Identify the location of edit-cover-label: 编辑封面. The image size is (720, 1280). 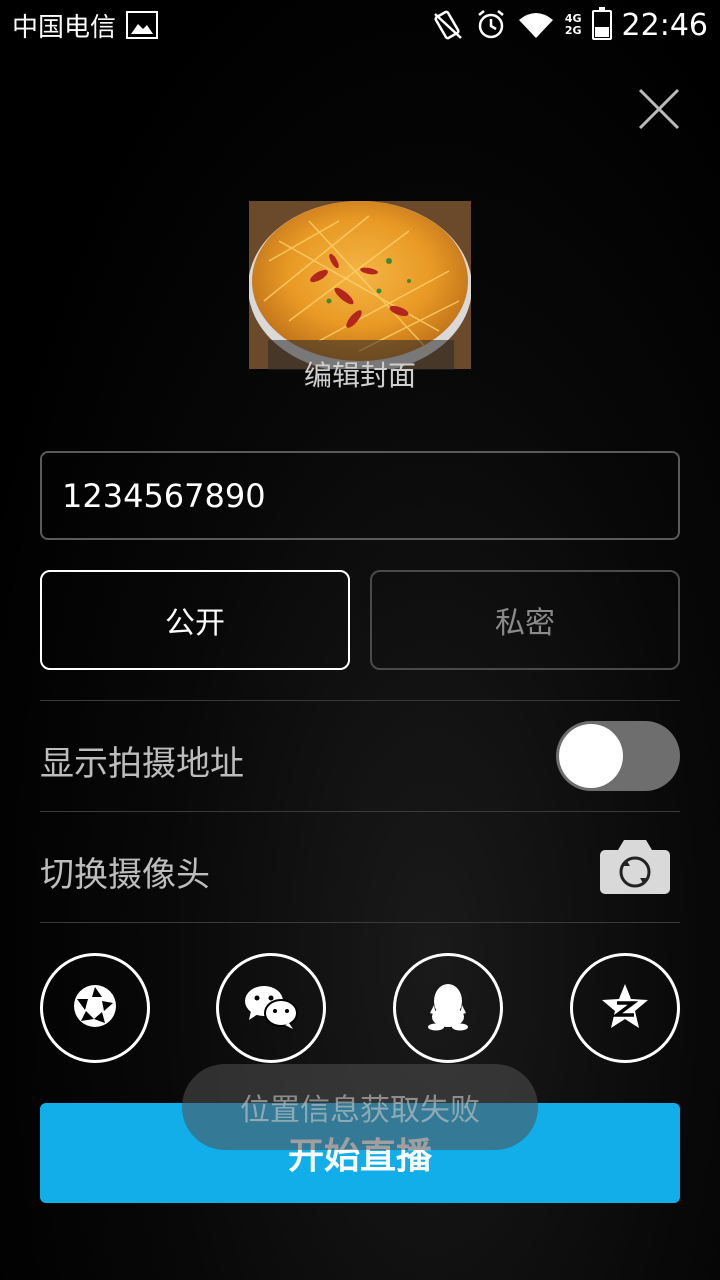
(360, 374).